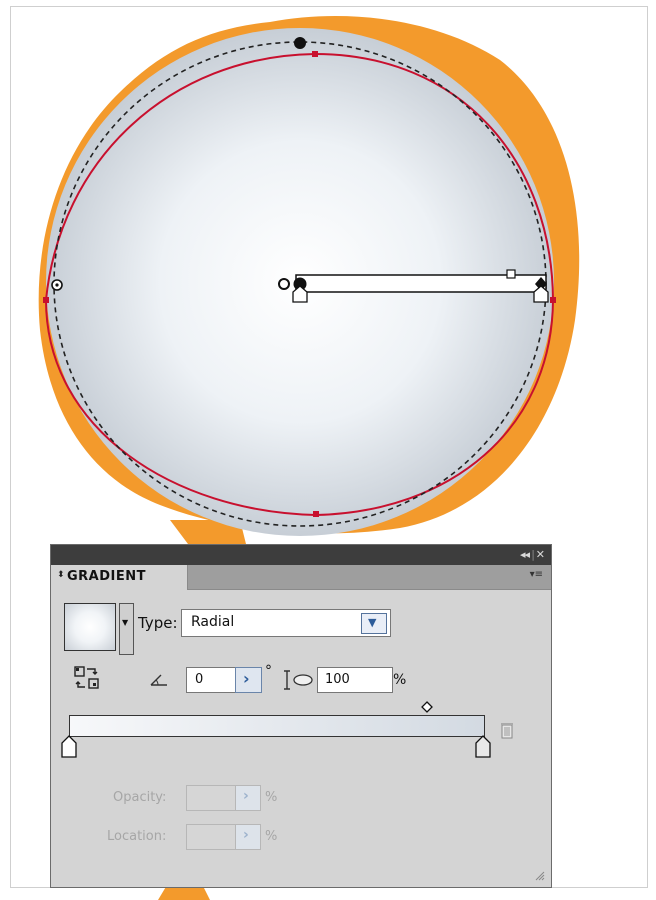 Image resolution: width=656 pixels, height=900 pixels. I want to click on anchor-point-top, so click(315, 54).